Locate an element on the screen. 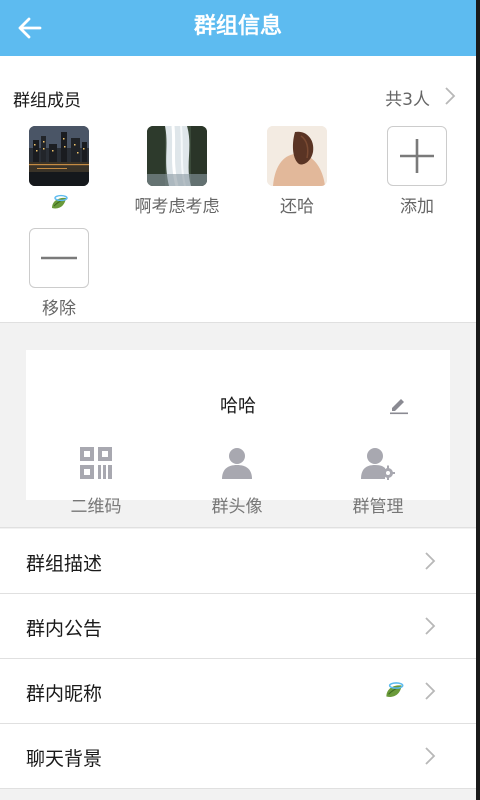 This screenshot has width=480, height=800. remove-member-tile is located at coordinates (59, 258).